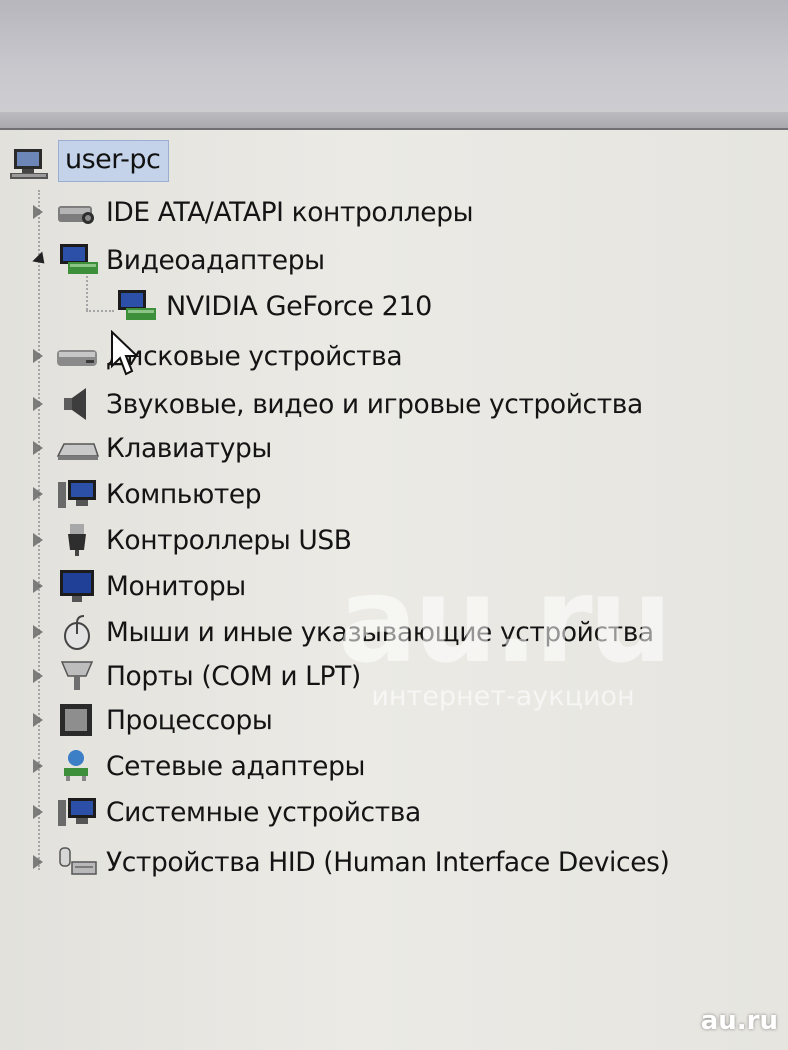  What do you see at coordinates (290, 212) in the screenshot?
I see `tree-node-label: IDE ATA/ATAPI контроллеры` at bounding box center [290, 212].